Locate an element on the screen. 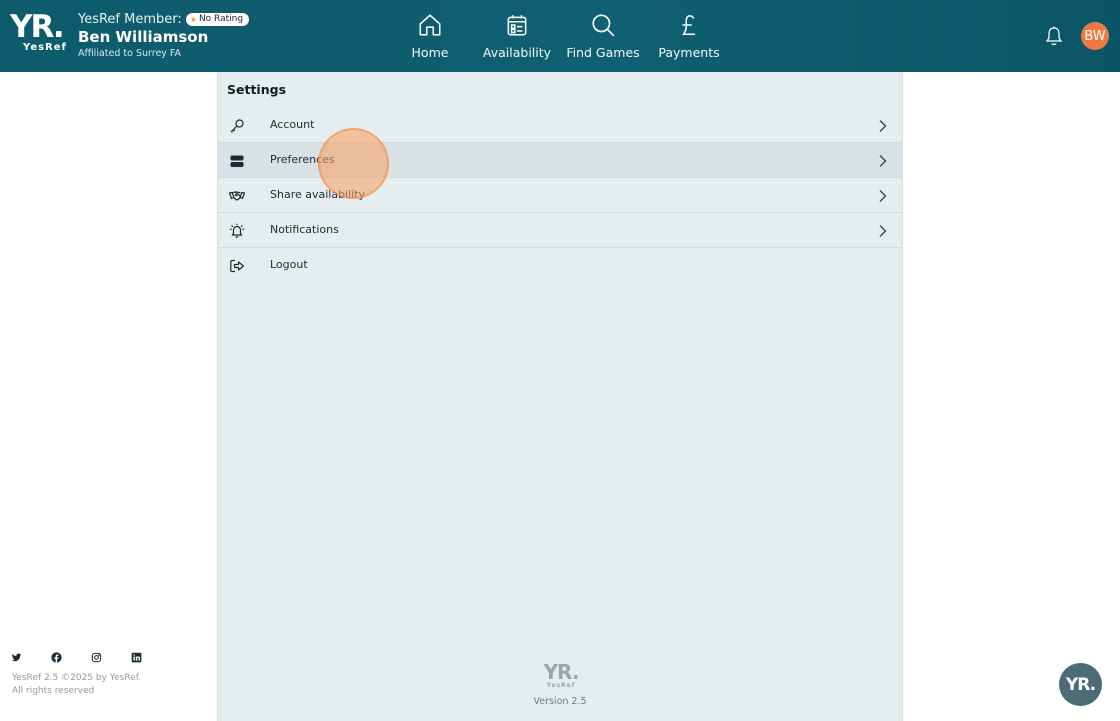 Image resolution: width=1120 pixels, height=721 pixels. nav-availability-label: Availability is located at coordinates (517, 52).